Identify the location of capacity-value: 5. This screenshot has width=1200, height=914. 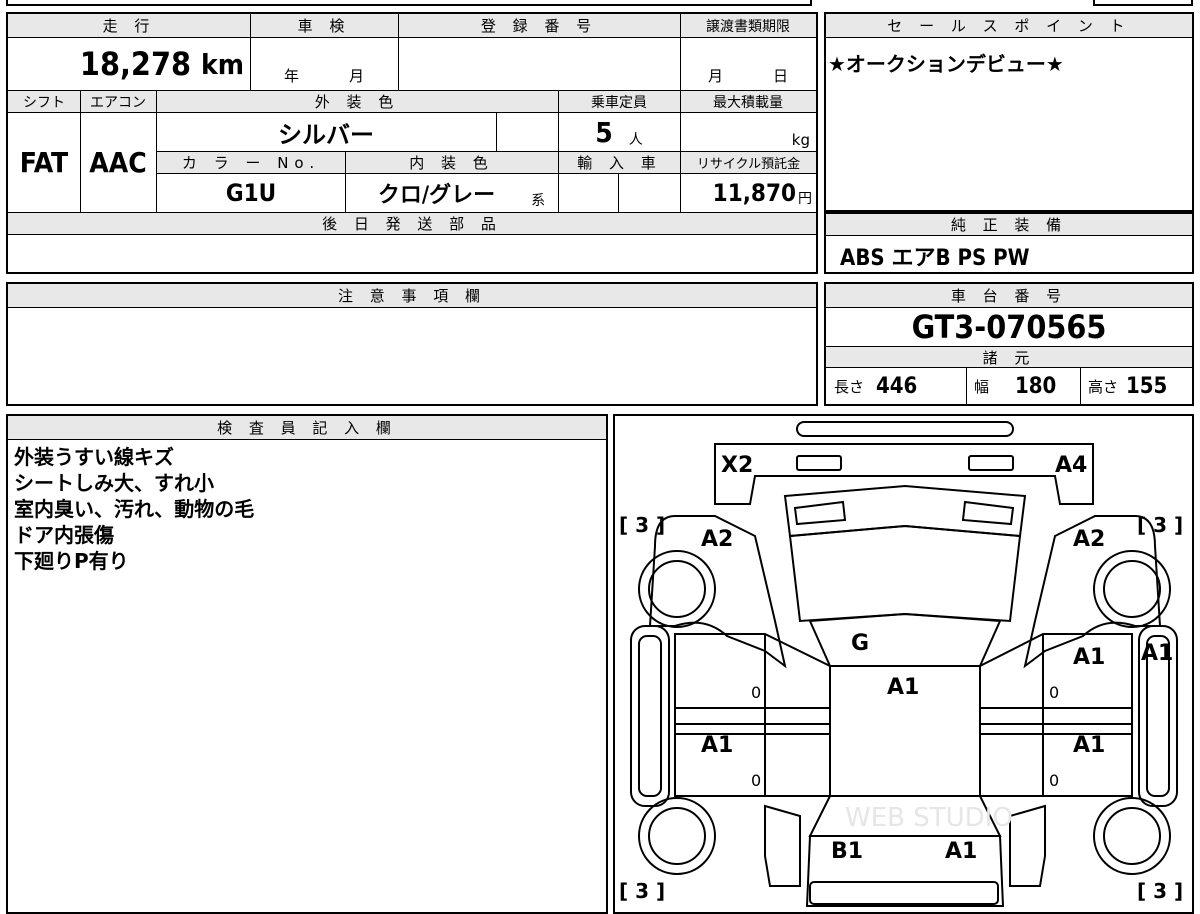
(604, 132).